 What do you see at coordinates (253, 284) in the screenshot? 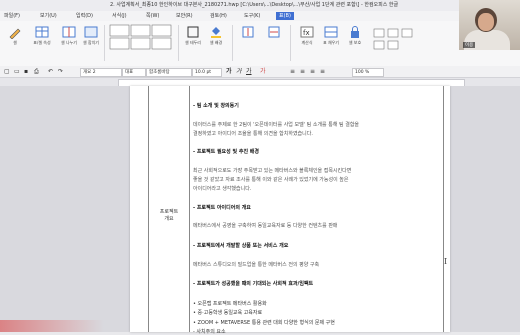
I see `section-heading: - 프로젝트가 성공했을 때의 기대되는 사회적 효과/임팩트` at bounding box center [253, 284].